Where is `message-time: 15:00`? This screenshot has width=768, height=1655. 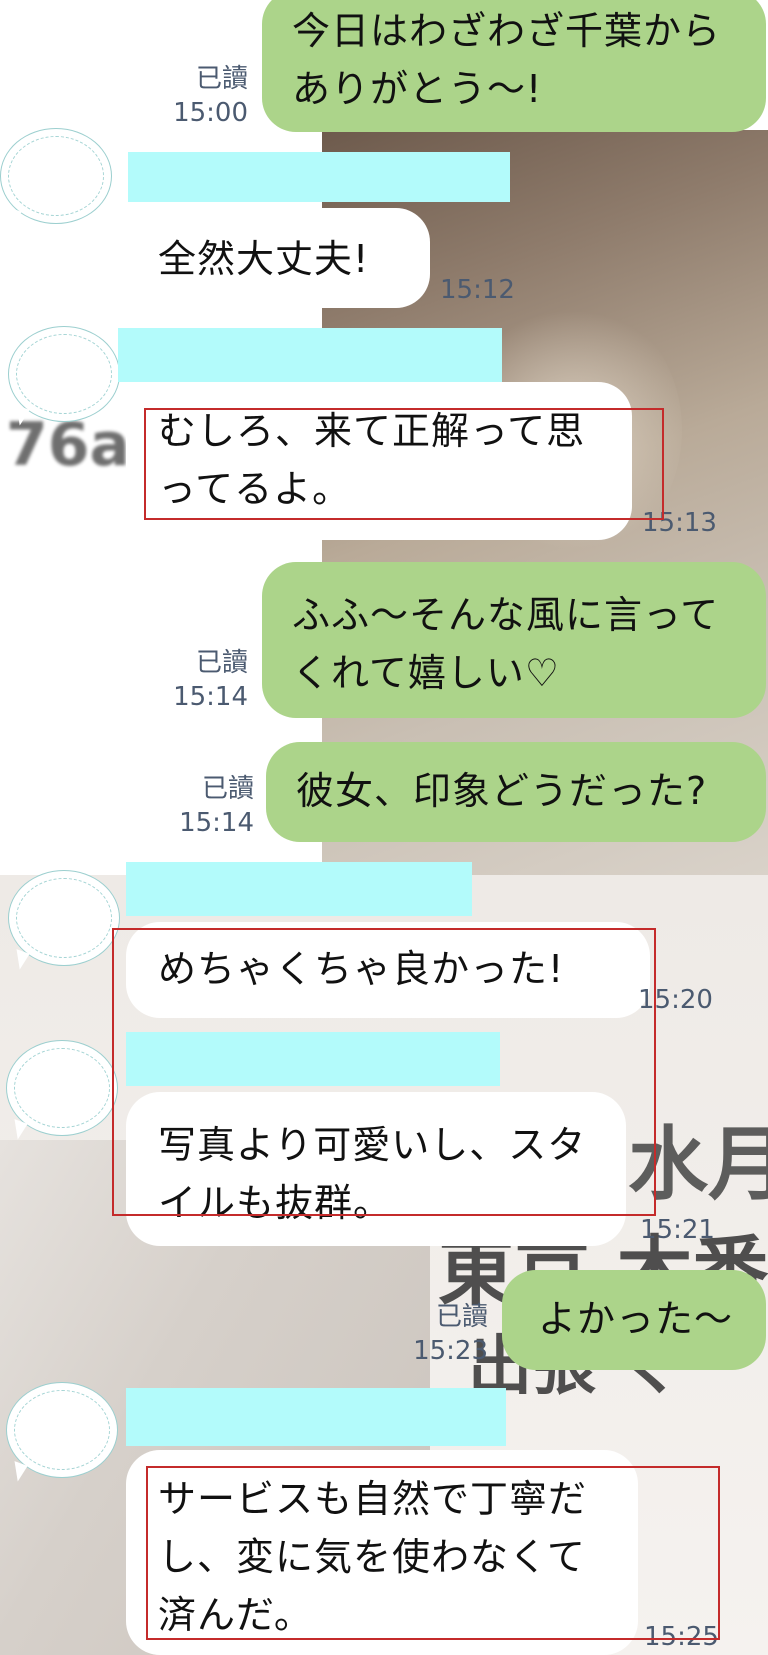 message-time: 15:00 is located at coordinates (210, 113).